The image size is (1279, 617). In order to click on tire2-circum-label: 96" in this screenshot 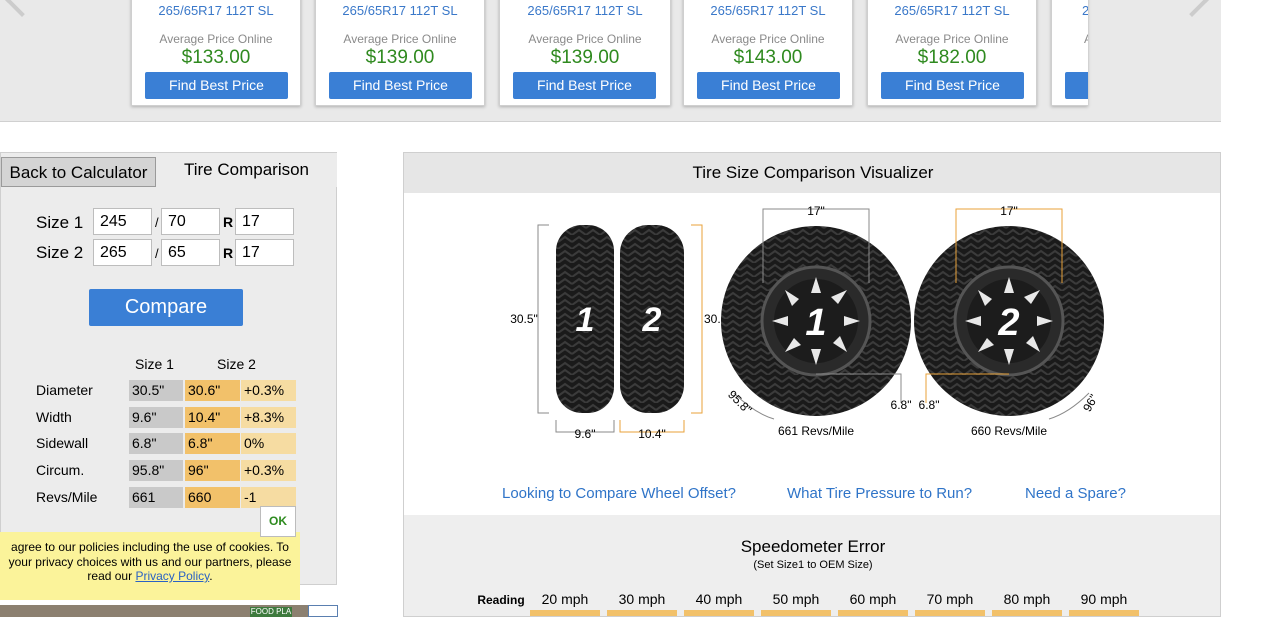, I will do `click(1090, 403)`.